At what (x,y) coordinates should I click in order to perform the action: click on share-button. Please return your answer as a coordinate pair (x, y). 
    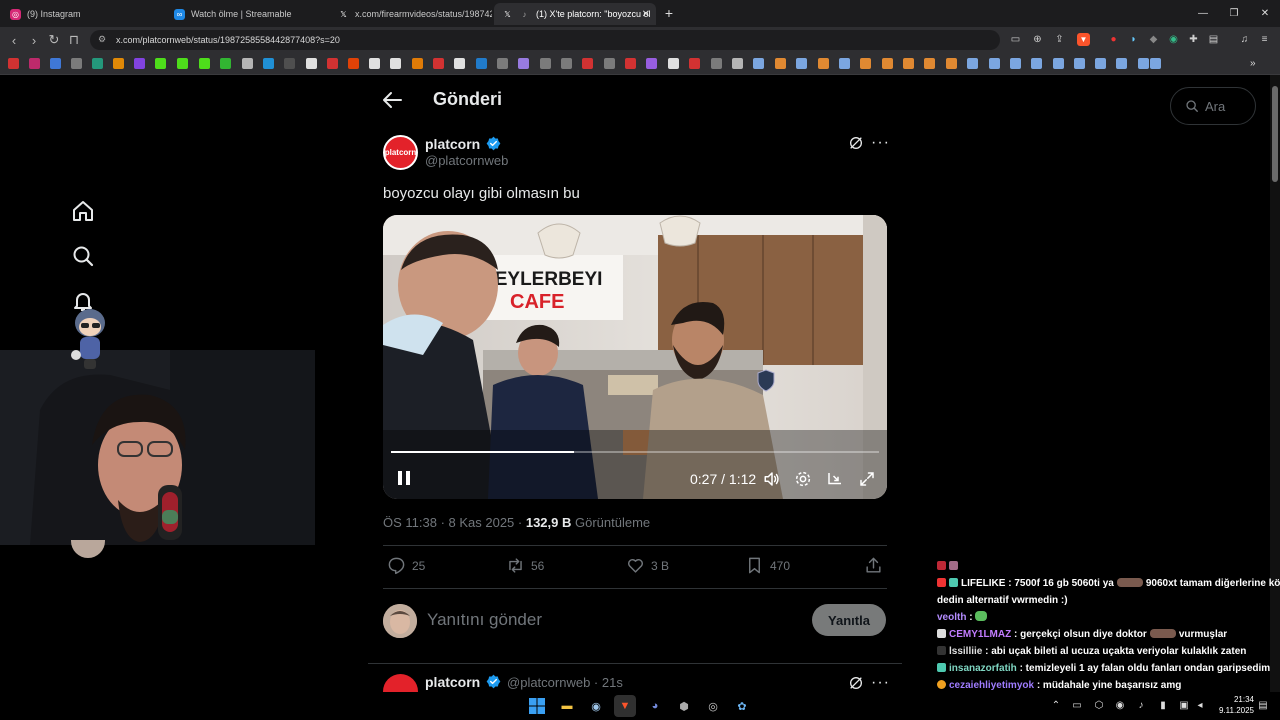
    Looking at the image, I should click on (873, 565).